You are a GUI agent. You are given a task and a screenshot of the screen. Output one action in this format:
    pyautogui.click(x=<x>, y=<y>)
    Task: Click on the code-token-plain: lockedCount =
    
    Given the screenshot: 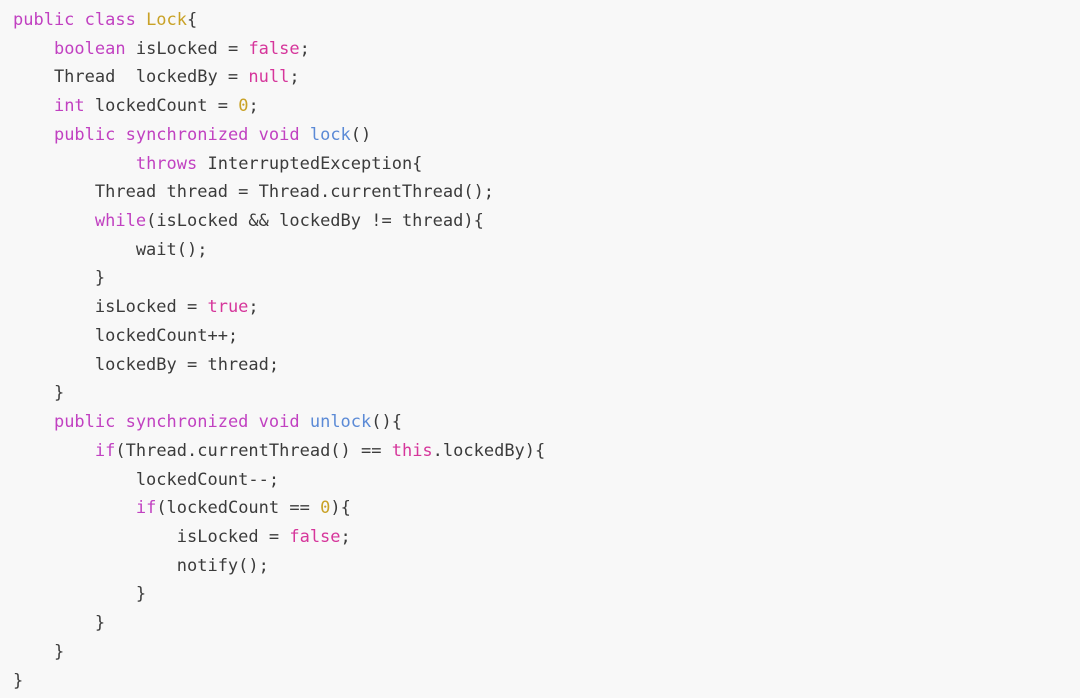 What is the action you would take?
    pyautogui.click(x=161, y=106)
    